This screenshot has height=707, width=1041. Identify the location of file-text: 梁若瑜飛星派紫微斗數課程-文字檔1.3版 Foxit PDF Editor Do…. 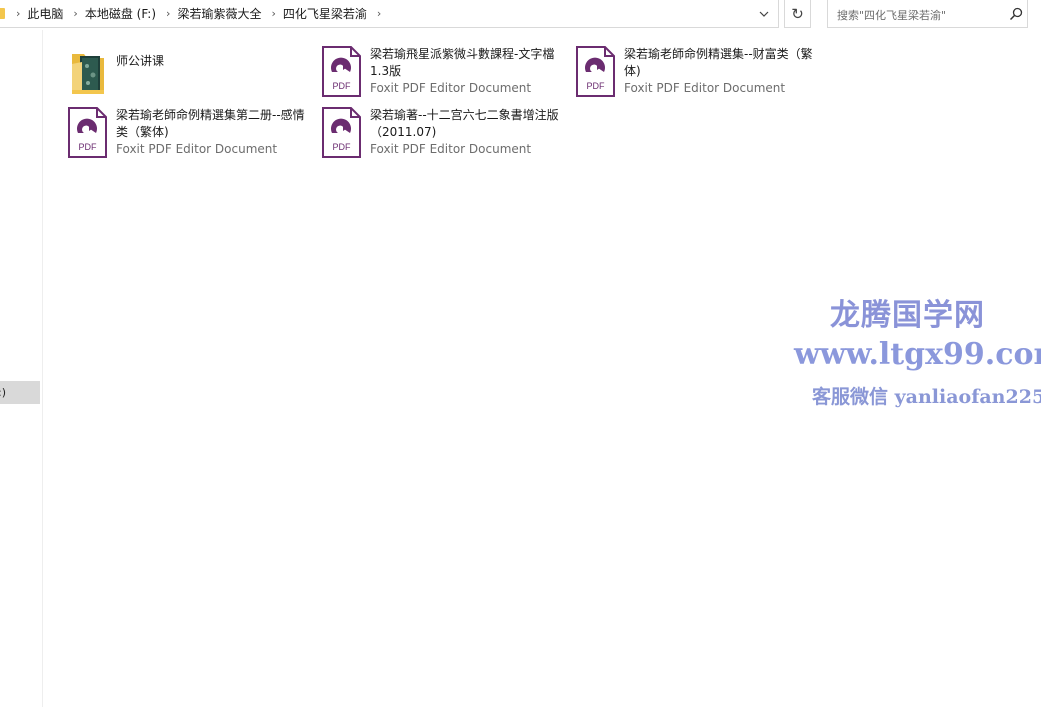
(470, 71).